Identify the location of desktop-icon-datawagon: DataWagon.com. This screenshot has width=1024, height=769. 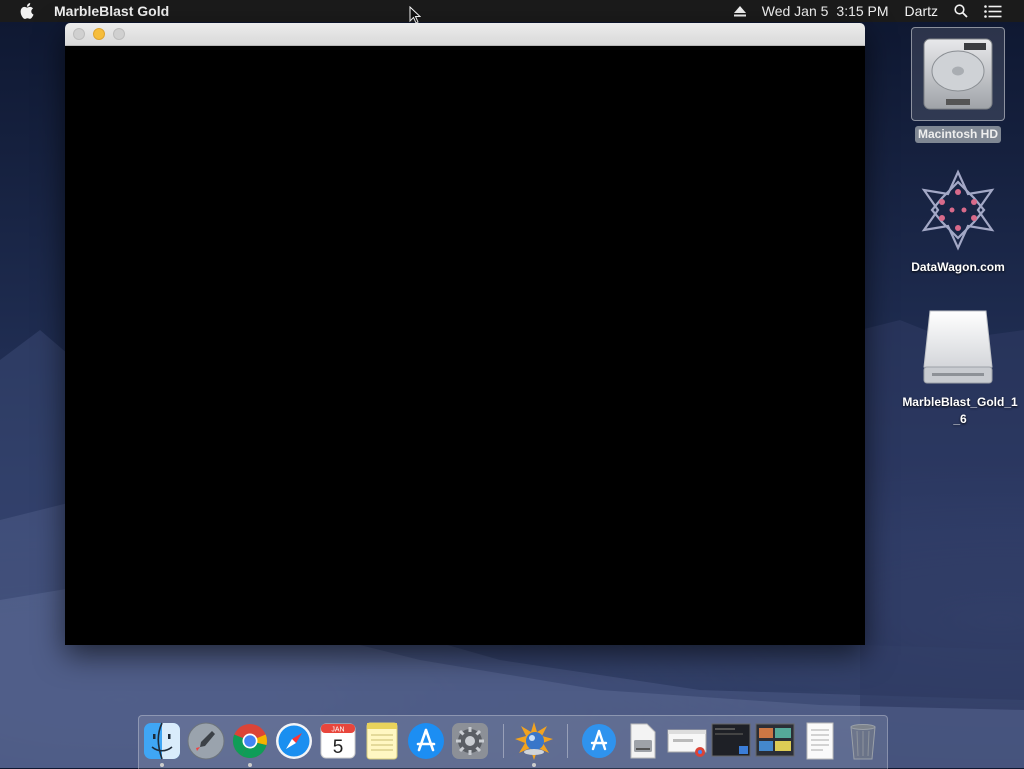
(958, 222).